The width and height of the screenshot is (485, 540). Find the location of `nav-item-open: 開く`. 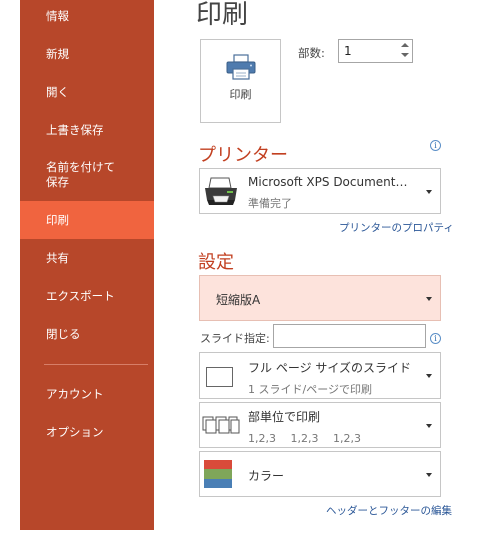

nav-item-open: 開く is located at coordinates (87, 92).